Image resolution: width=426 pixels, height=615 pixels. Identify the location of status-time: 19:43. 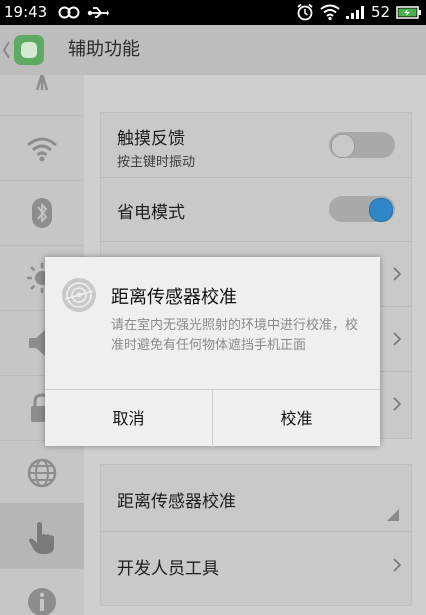
(26, 12).